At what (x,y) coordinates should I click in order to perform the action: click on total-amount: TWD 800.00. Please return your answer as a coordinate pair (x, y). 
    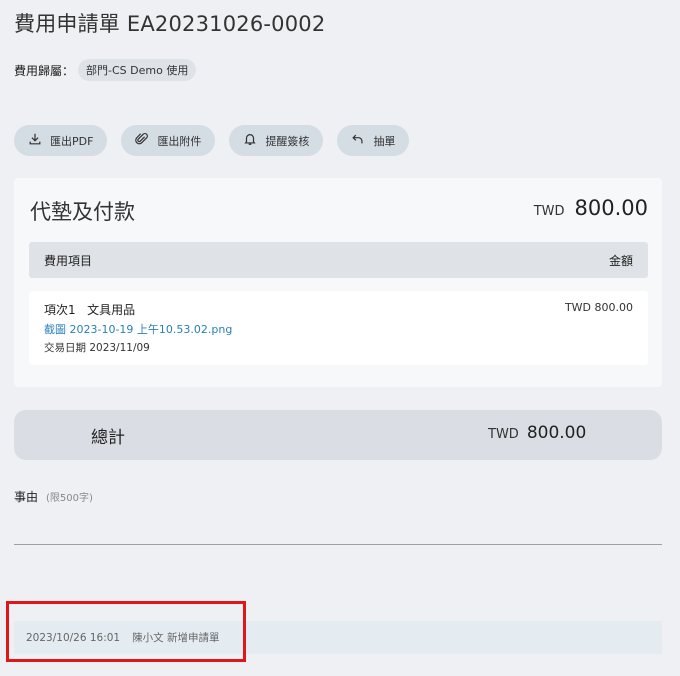
    Looking at the image, I should click on (537, 433).